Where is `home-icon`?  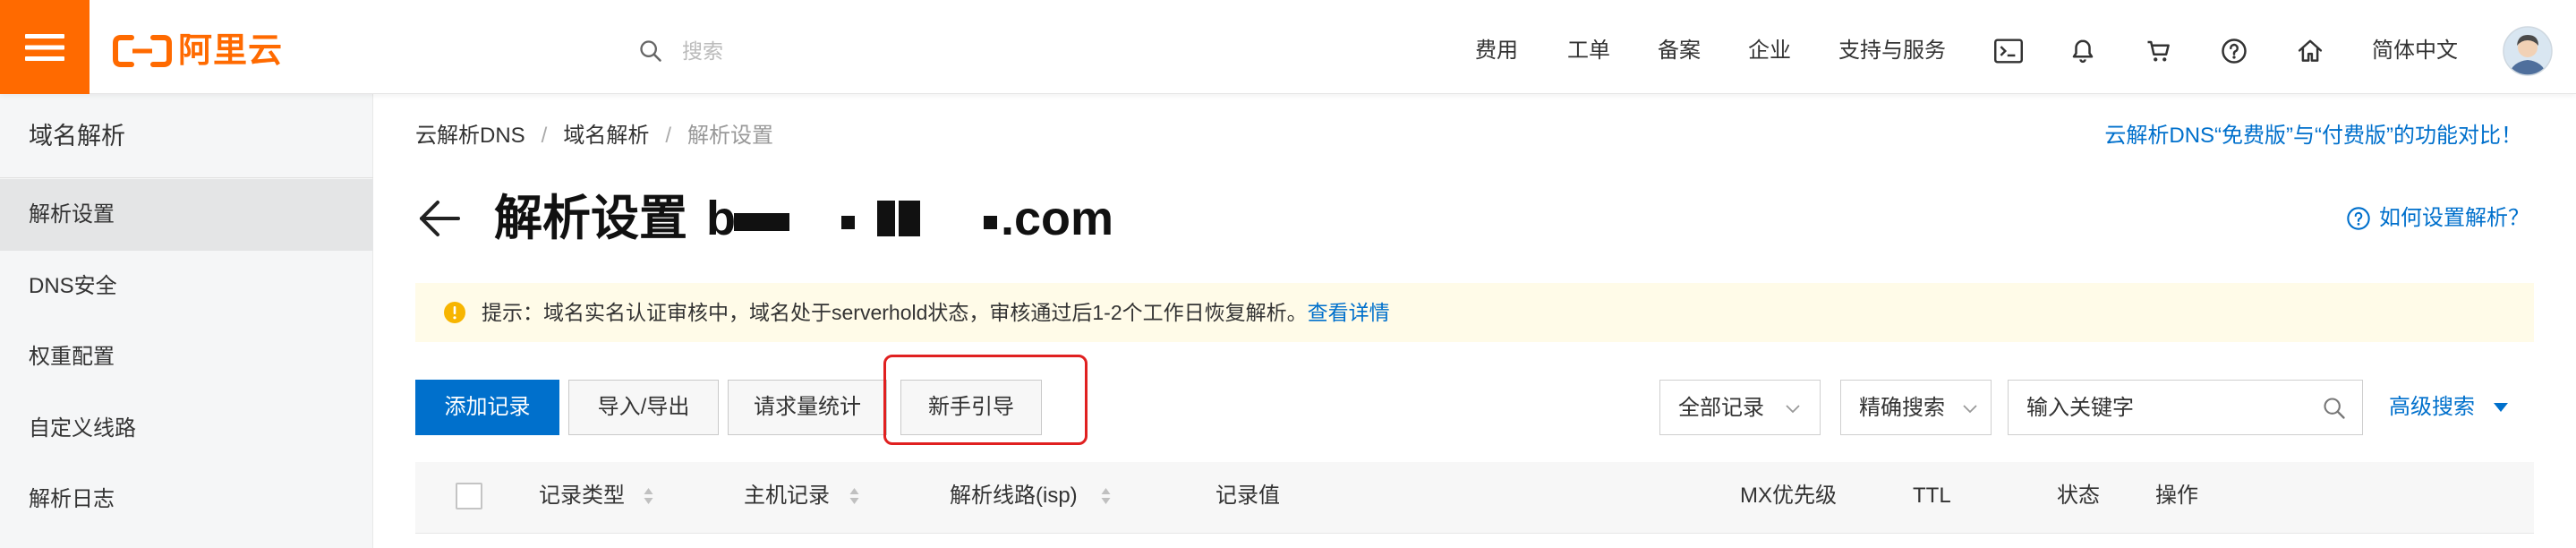
home-icon is located at coordinates (2310, 51).